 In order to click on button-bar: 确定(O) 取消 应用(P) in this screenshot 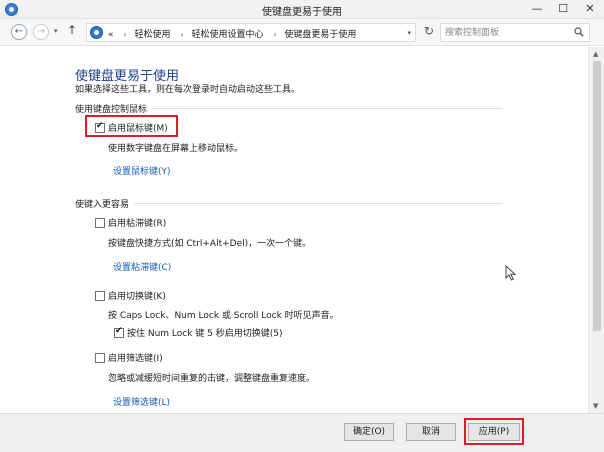, I will do `click(302, 432)`.